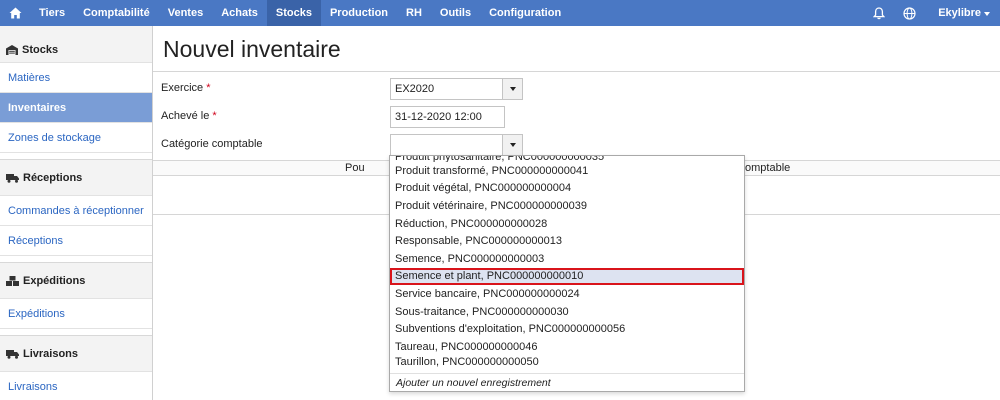 The image size is (1000, 400). I want to click on exercice-select: EX2020, so click(456, 89).